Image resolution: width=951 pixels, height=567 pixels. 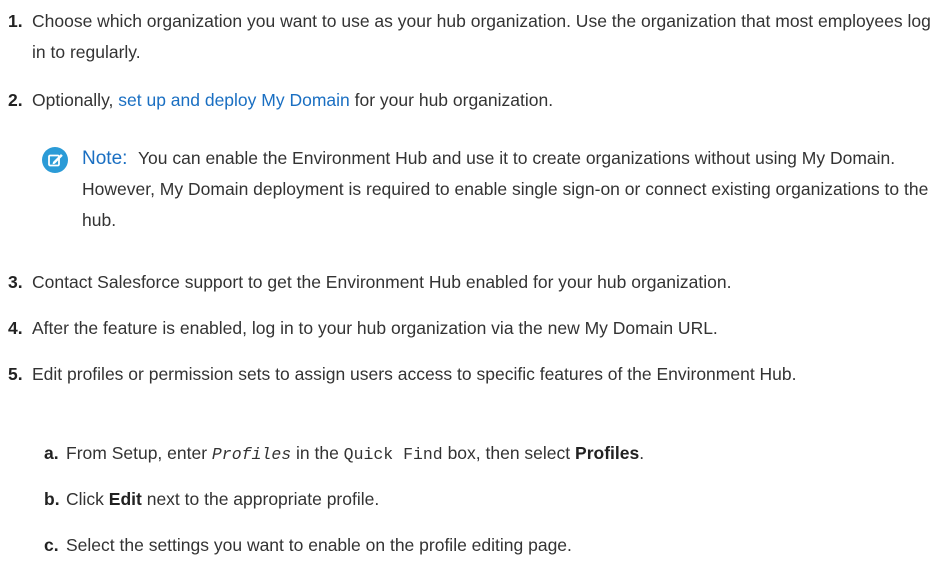 What do you see at coordinates (15, 100) in the screenshot?
I see `step-number: 2.` at bounding box center [15, 100].